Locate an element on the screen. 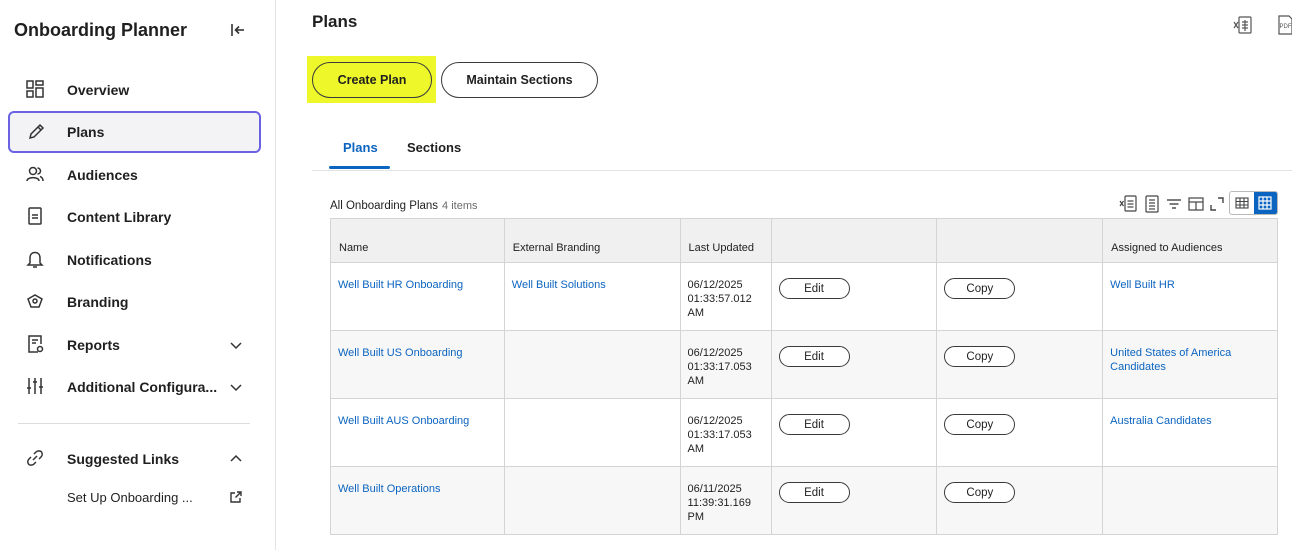  maintain-sections-button: Maintain Sections is located at coordinates (519, 80).